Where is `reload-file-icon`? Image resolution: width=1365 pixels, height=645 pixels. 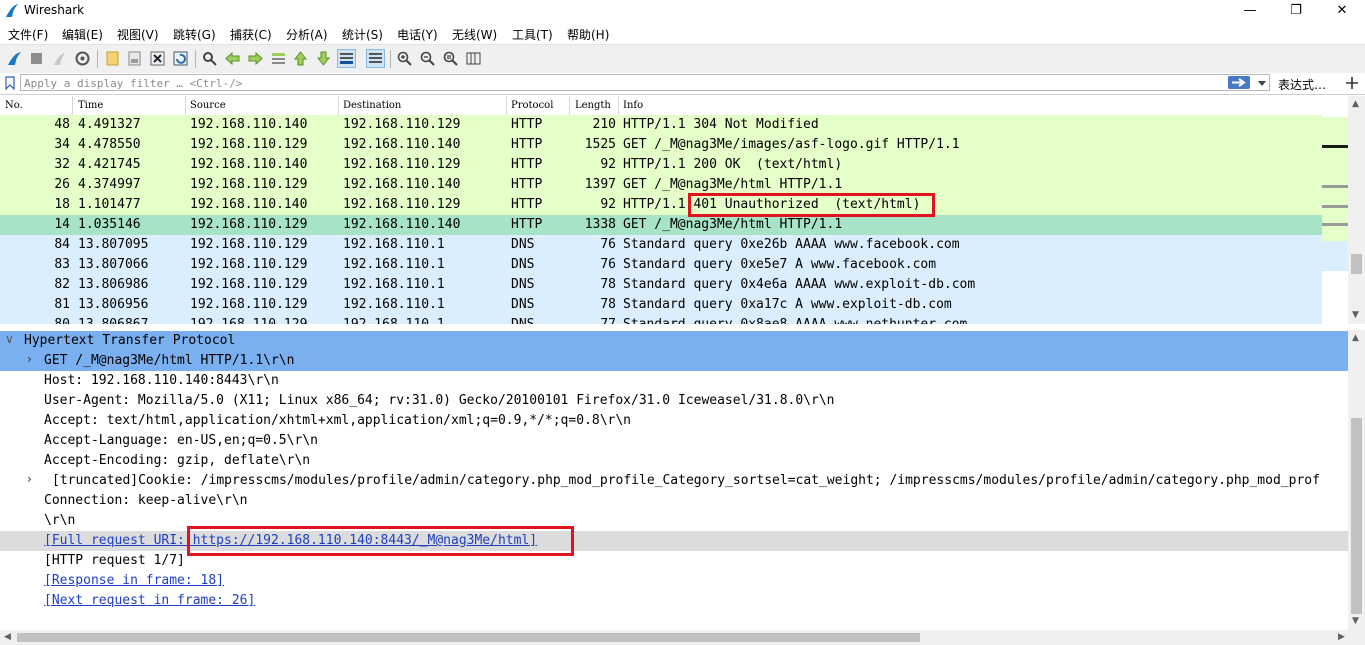
reload-file-icon is located at coordinates (180, 58).